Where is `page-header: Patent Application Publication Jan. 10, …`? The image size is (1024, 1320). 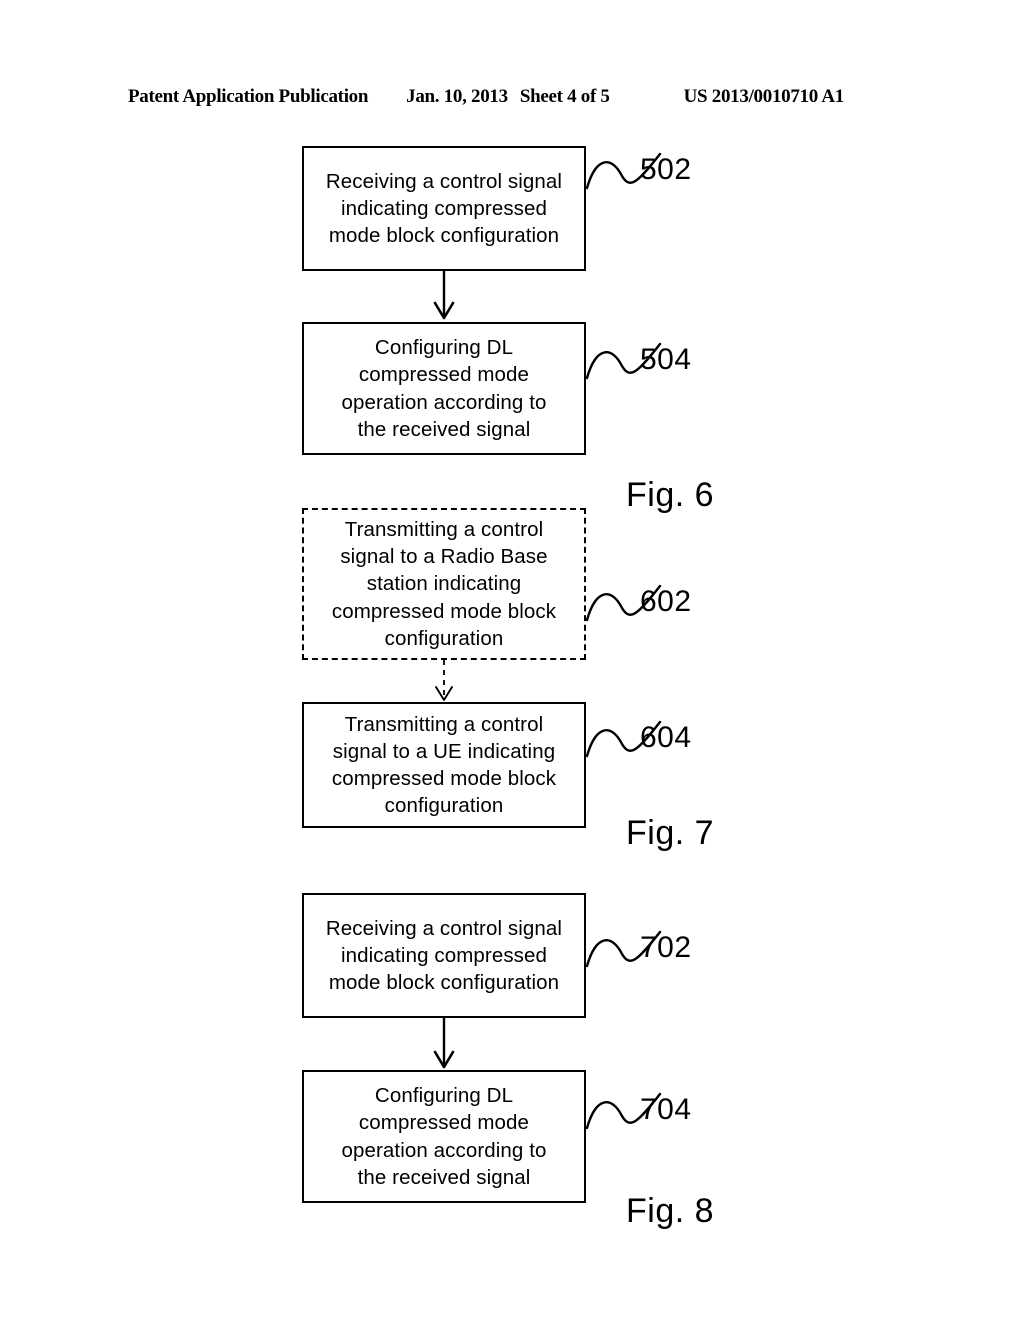 page-header: Patent Application Publication Jan. 10, … is located at coordinates (512, 99).